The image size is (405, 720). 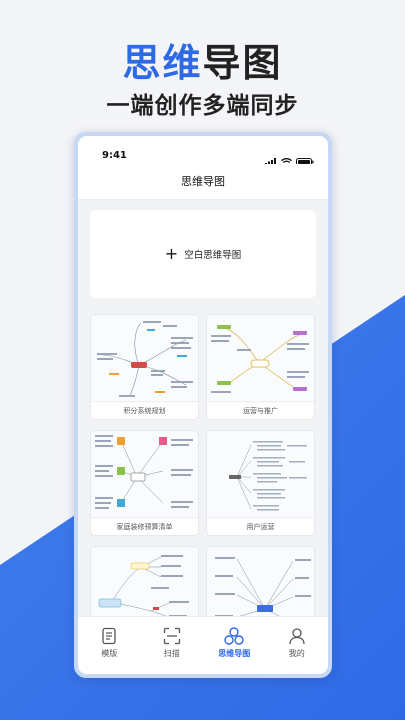 I want to click on new-blank-mindmap-button: + 空白思维导图, so click(x=203, y=254).